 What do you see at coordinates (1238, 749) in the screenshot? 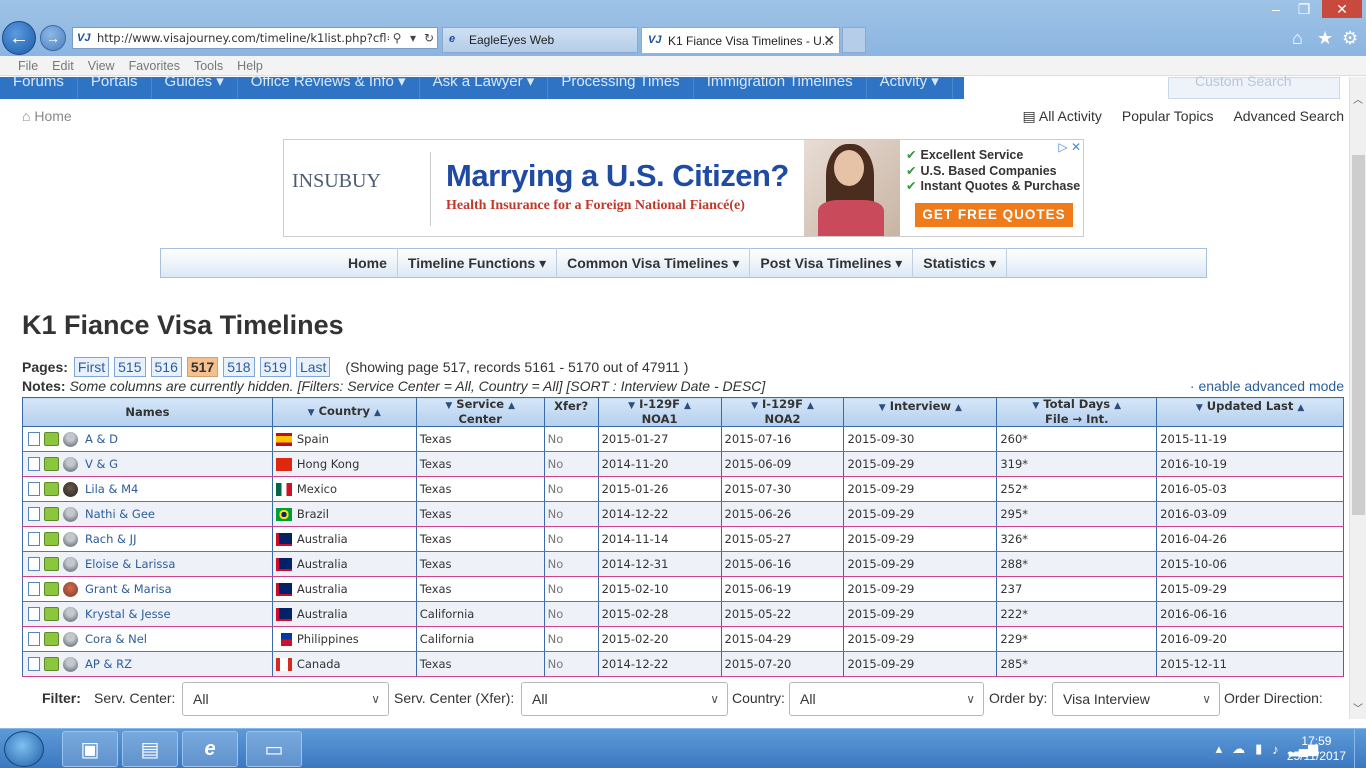
I see `cloud-icon: ☁` at bounding box center [1238, 749].